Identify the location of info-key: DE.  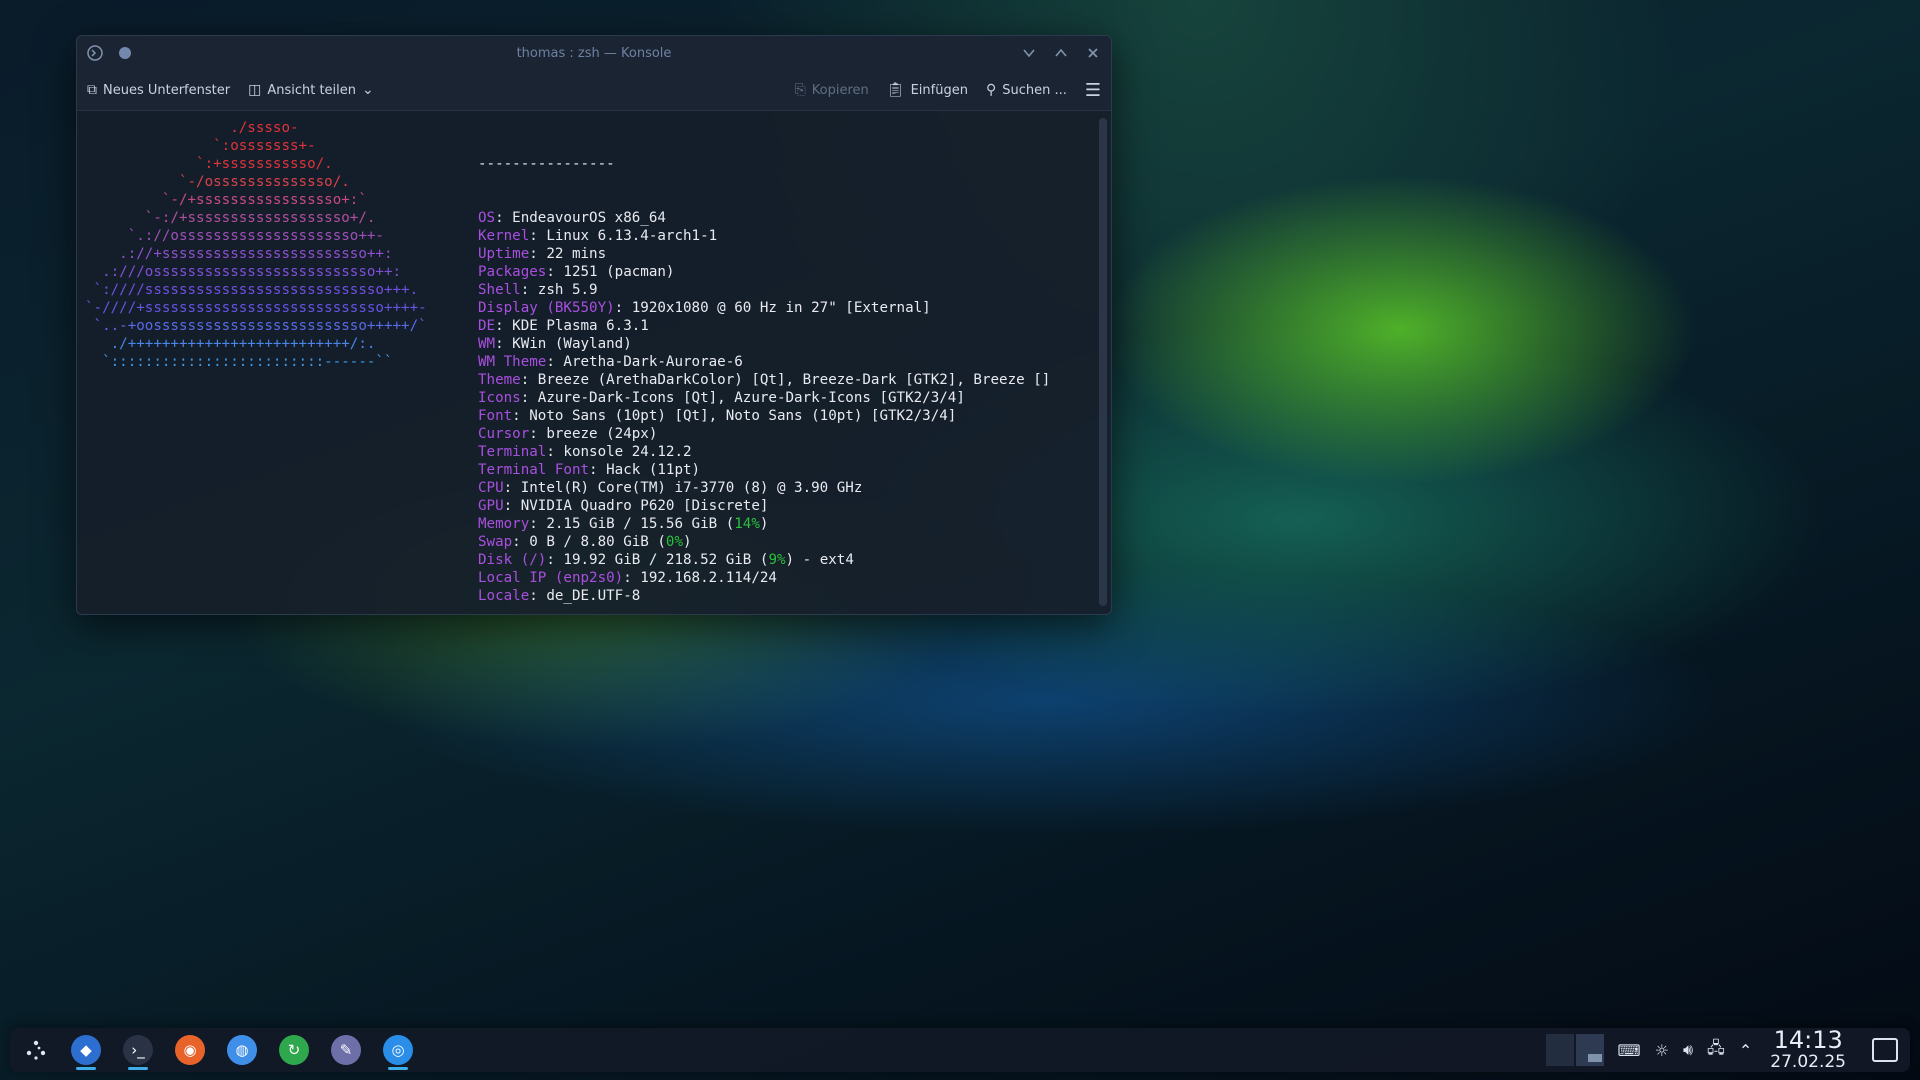
(487, 326).